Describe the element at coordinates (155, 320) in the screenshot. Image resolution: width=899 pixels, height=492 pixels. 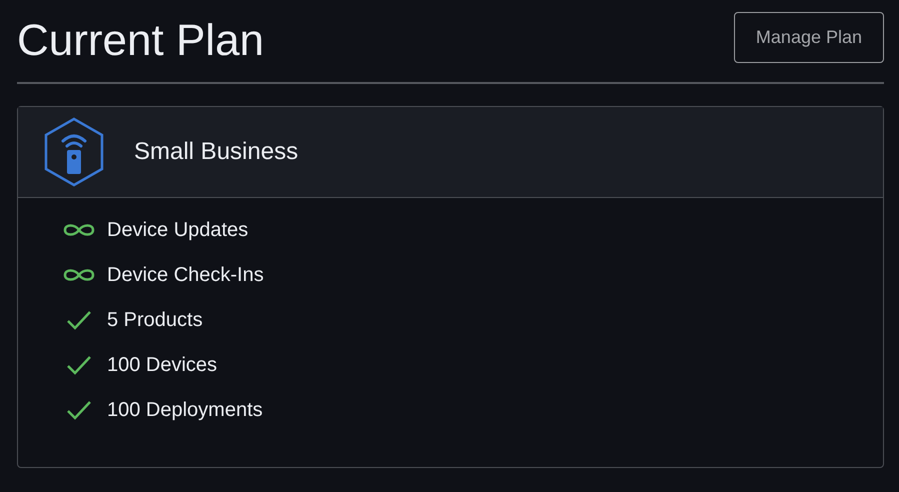
I see `feature-label: 5 Products` at that location.